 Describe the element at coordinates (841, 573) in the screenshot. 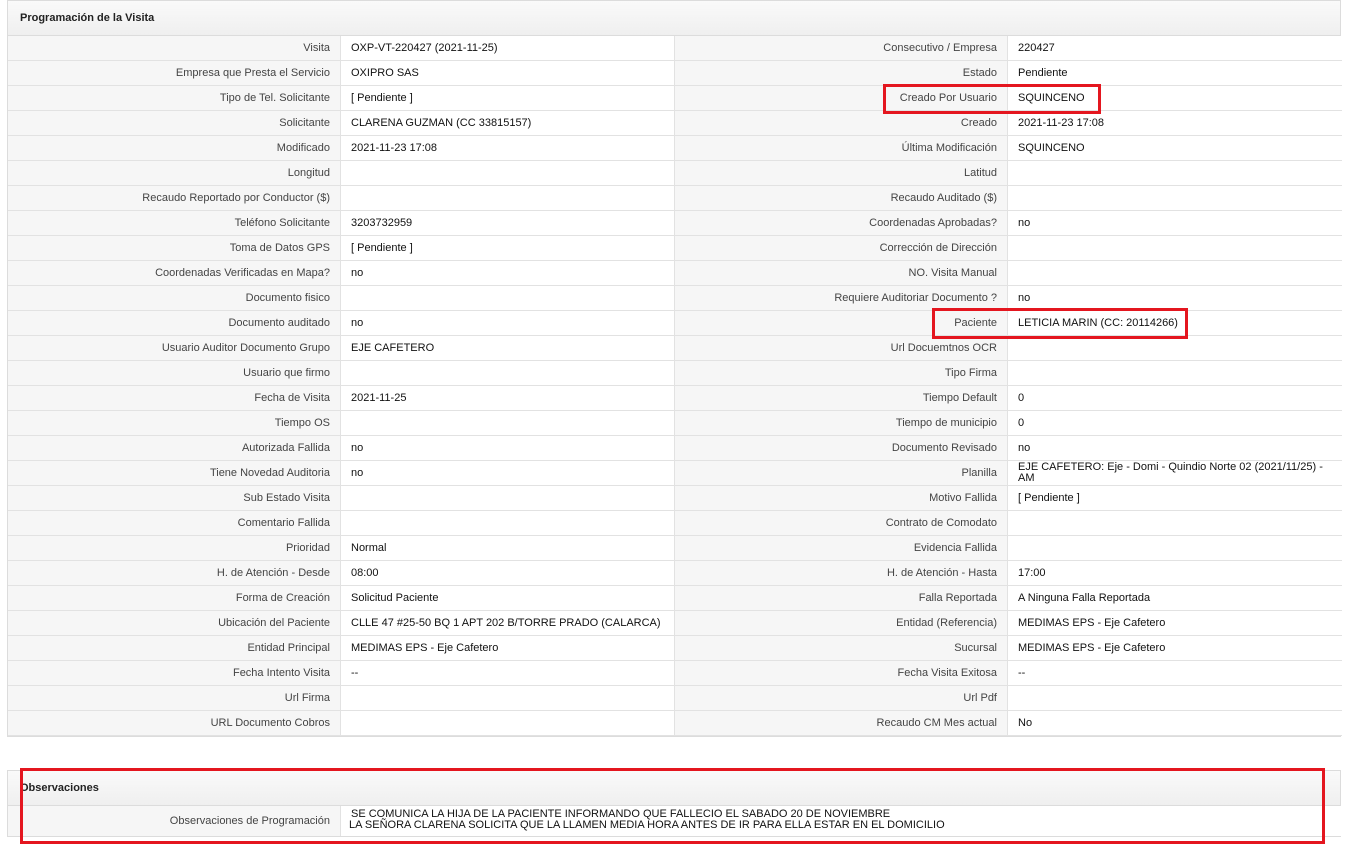

I see `field-label: H. de Atención - Hasta` at that location.